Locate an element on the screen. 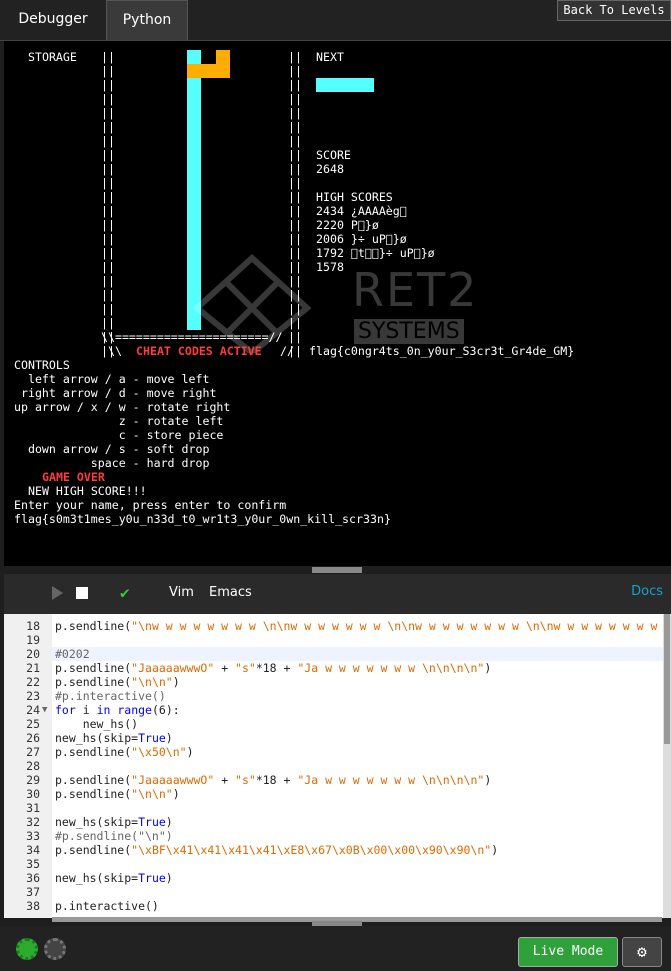  line-number: 24 is located at coordinates (33, 710).